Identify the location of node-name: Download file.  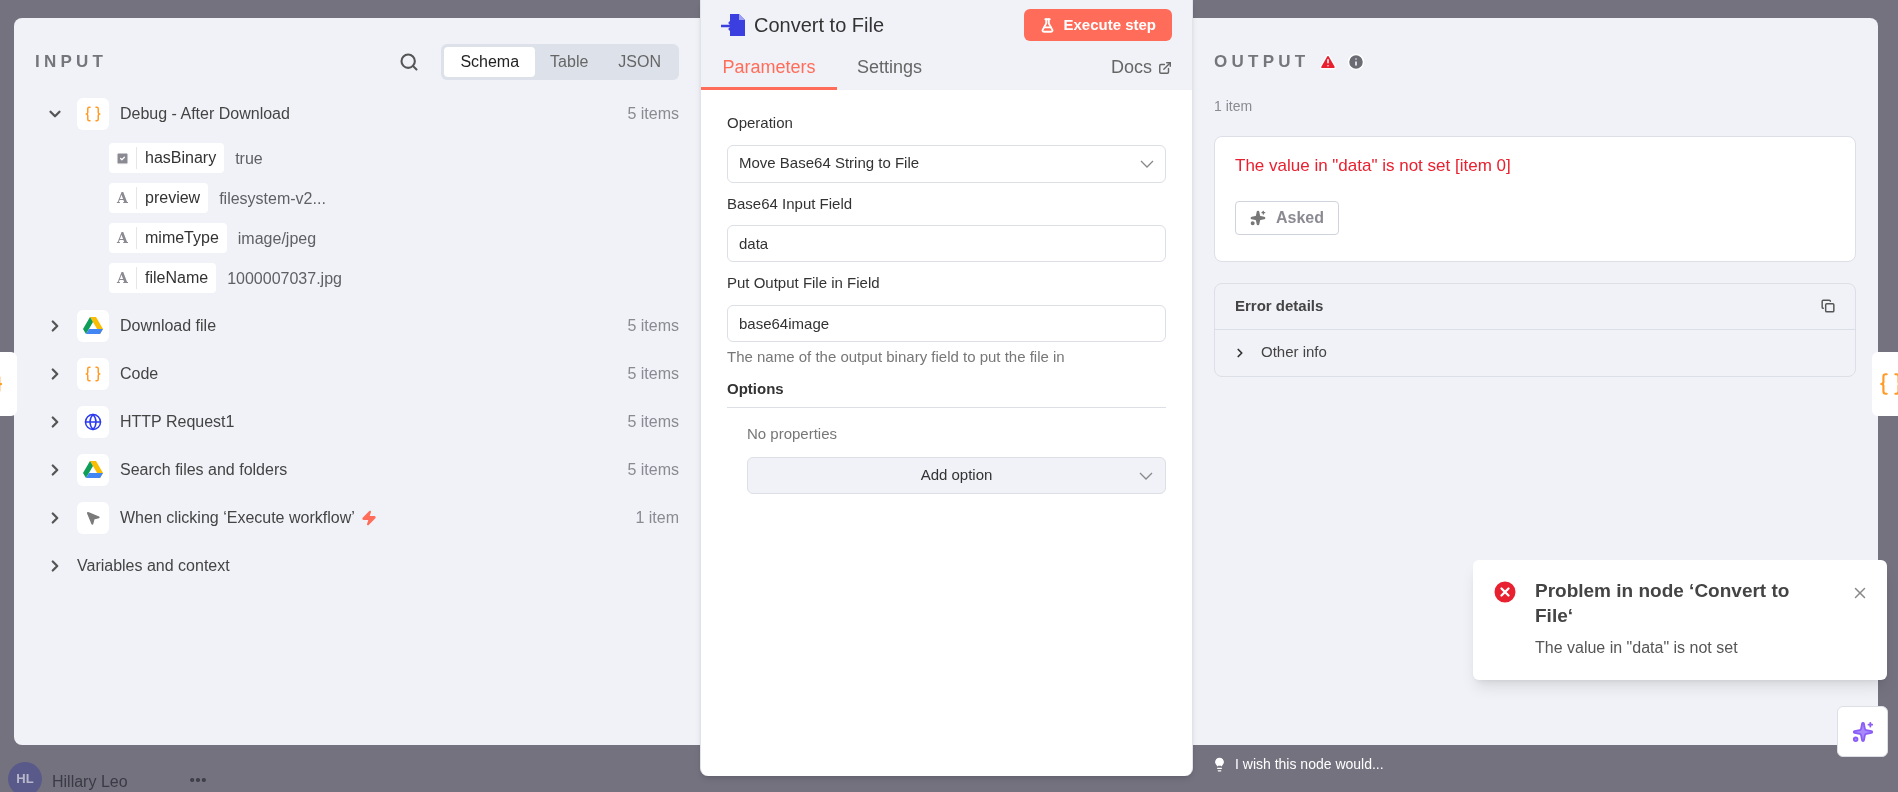
(168, 326).